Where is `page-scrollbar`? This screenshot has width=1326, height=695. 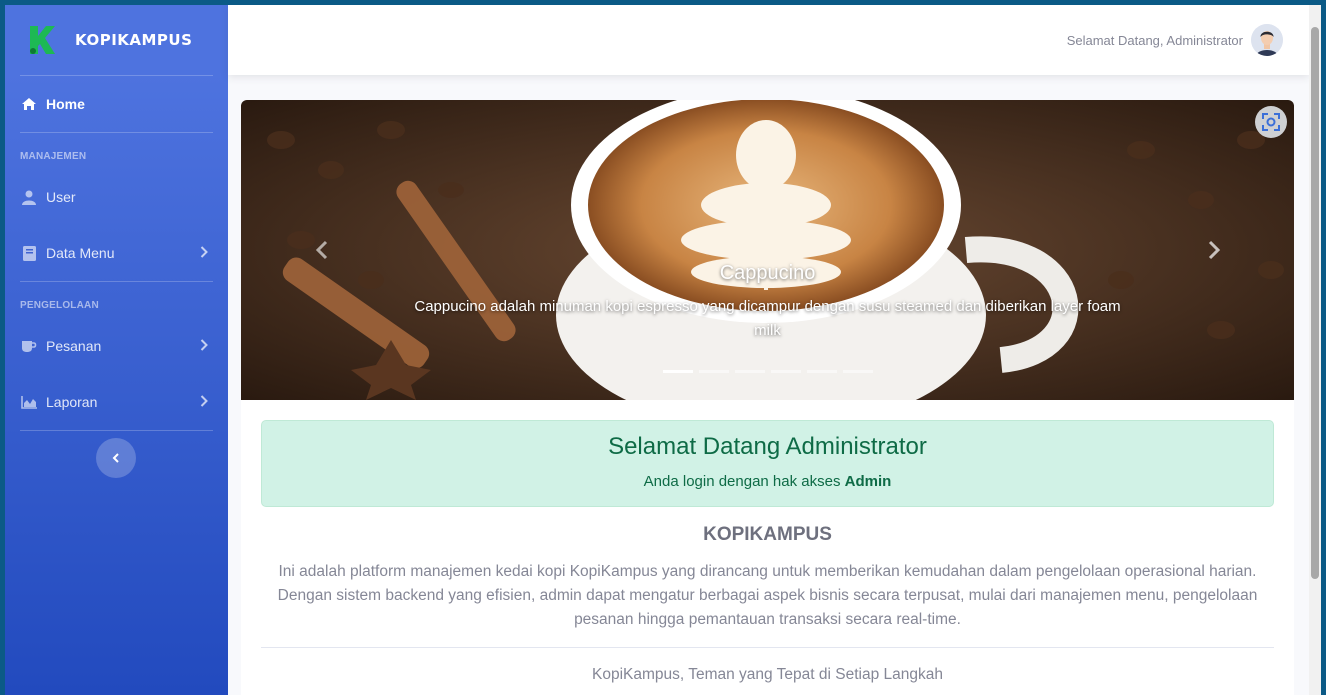
page-scrollbar is located at coordinates (1315, 350).